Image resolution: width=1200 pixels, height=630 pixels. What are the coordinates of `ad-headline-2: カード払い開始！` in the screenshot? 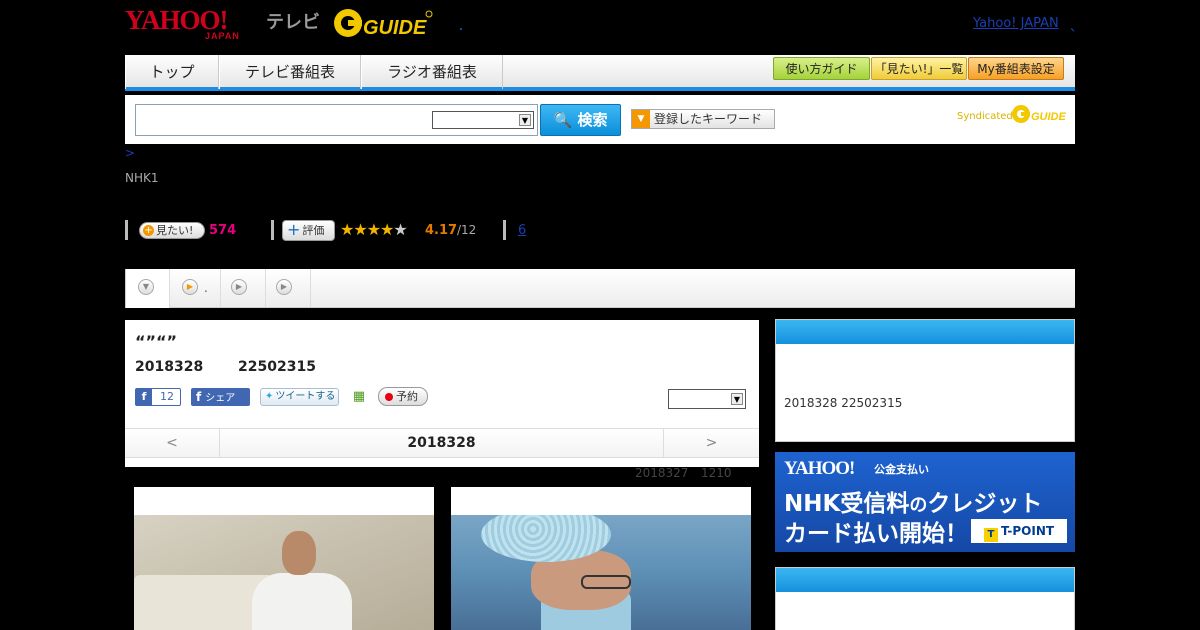 It's located at (876, 534).